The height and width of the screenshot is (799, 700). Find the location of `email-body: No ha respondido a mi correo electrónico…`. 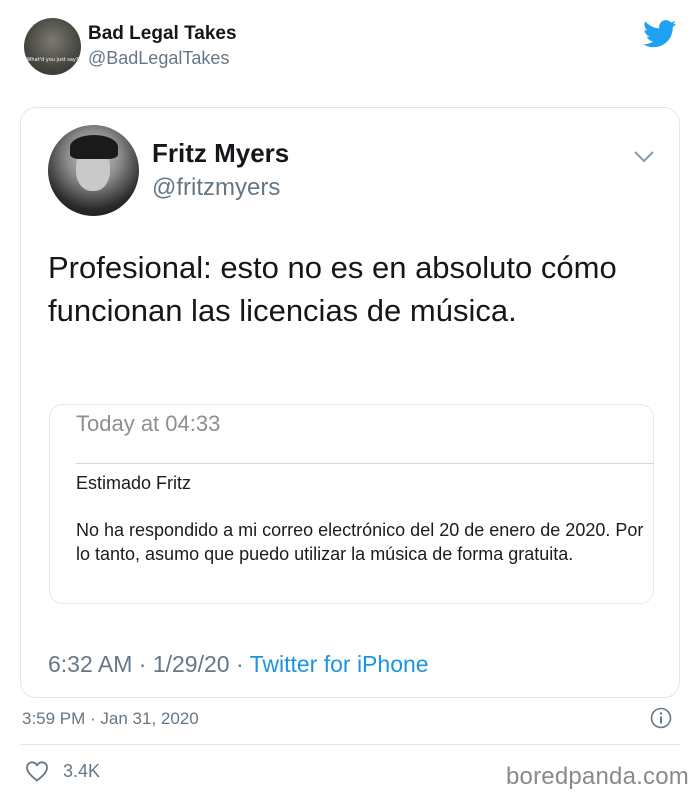

email-body: No ha respondido a mi correo electrónico… is located at coordinates (360, 542).